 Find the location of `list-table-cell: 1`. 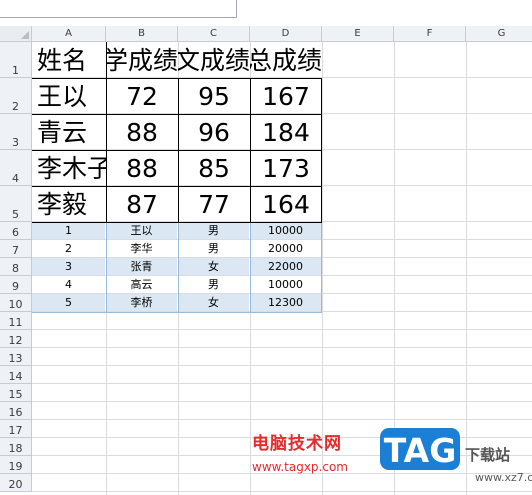

list-table-cell: 1 is located at coordinates (68, 230).